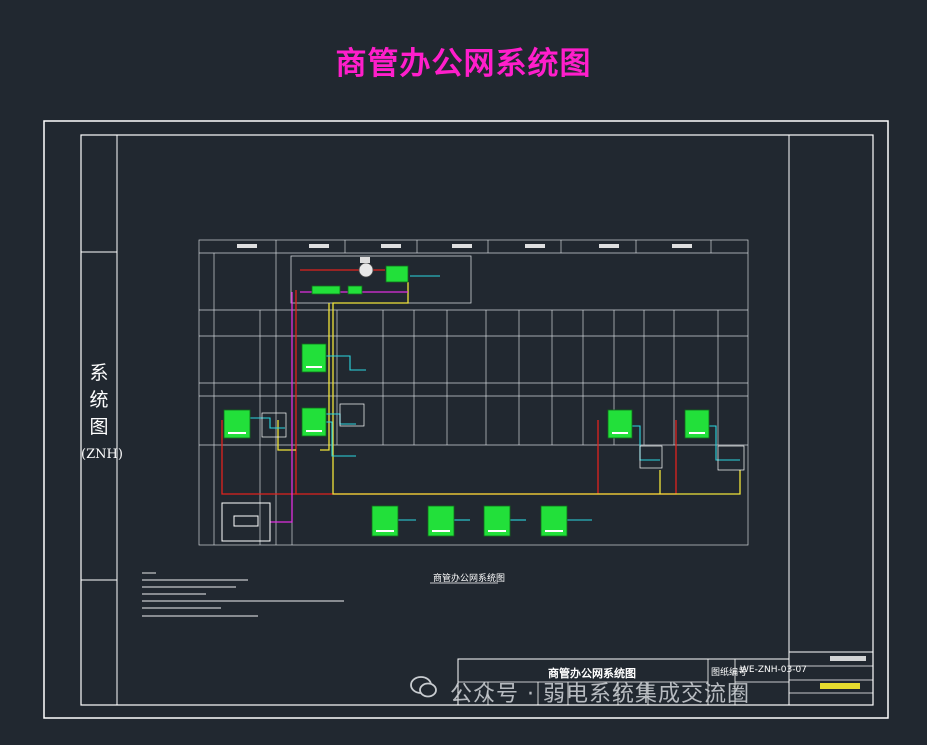 This screenshot has width=927, height=745. Describe the element at coordinates (99, 400) in the screenshot. I see `side-label-char: 统` at that location.